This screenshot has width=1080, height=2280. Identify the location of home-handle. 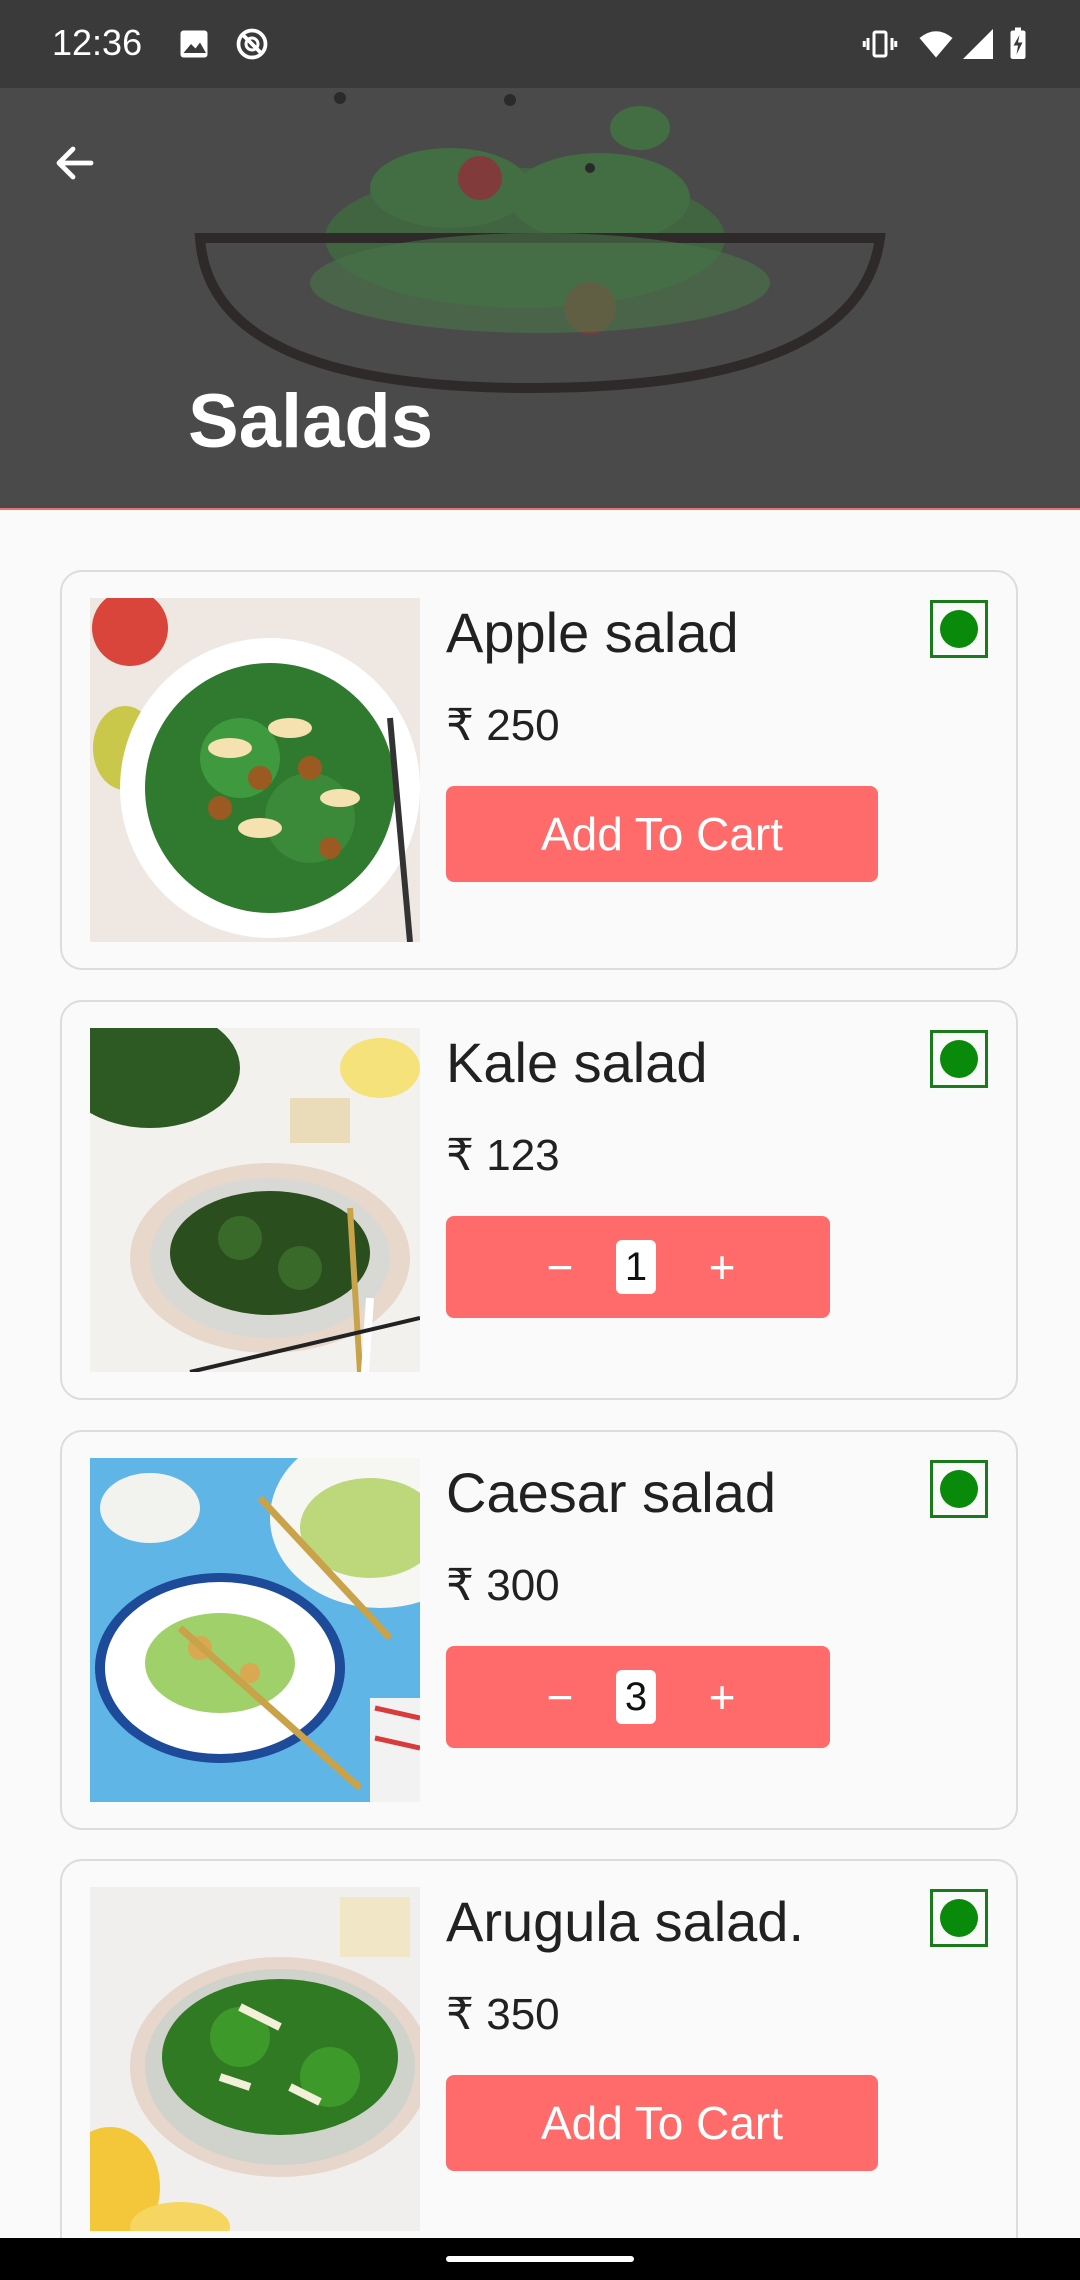
(540, 2259).